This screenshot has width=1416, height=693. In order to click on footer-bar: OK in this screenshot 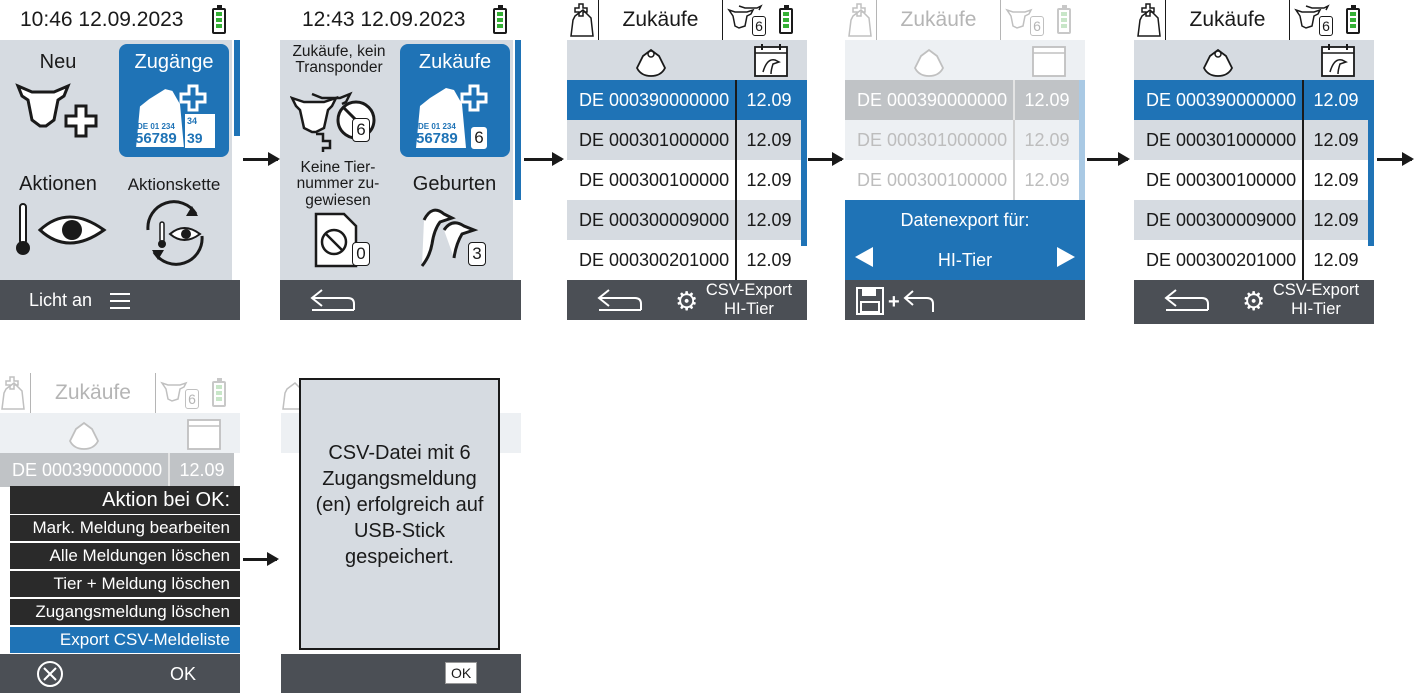, I will do `click(401, 673)`.